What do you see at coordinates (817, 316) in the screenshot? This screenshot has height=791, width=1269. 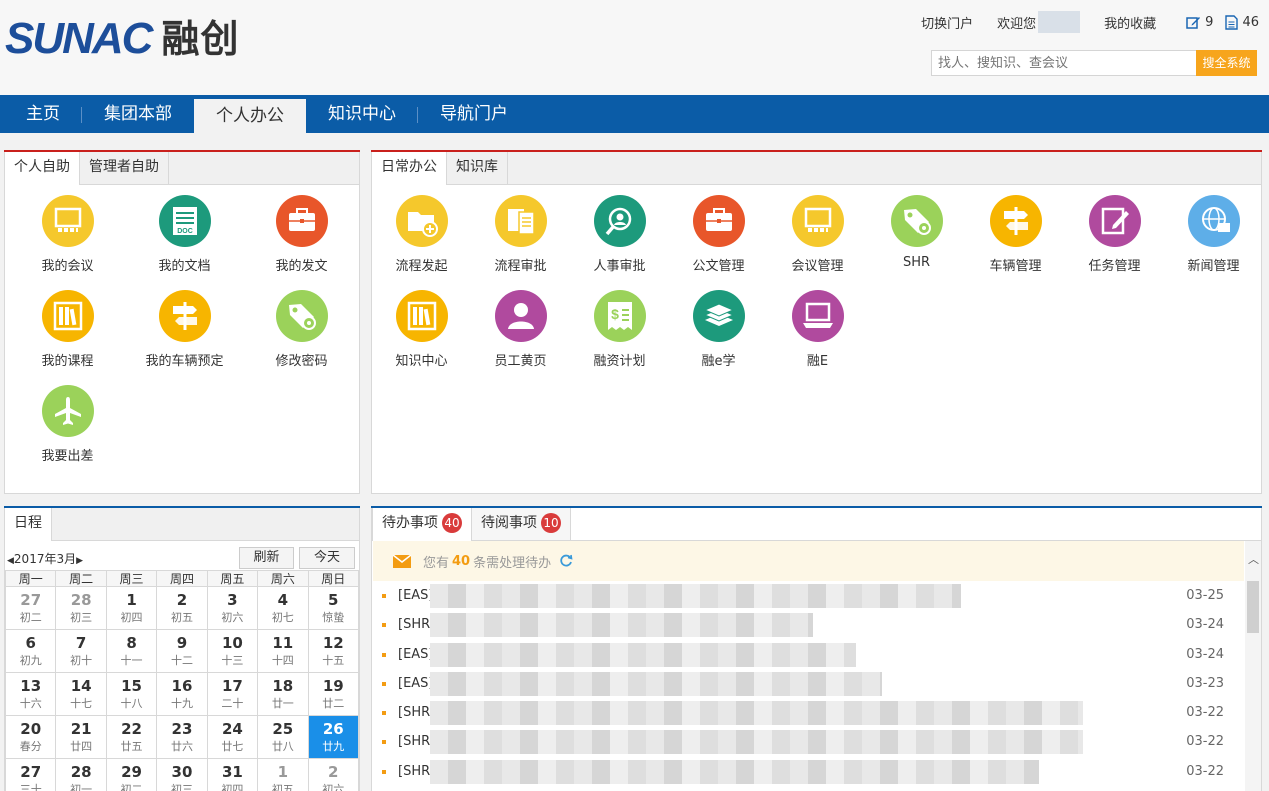 I see `laptop-icon` at bounding box center [817, 316].